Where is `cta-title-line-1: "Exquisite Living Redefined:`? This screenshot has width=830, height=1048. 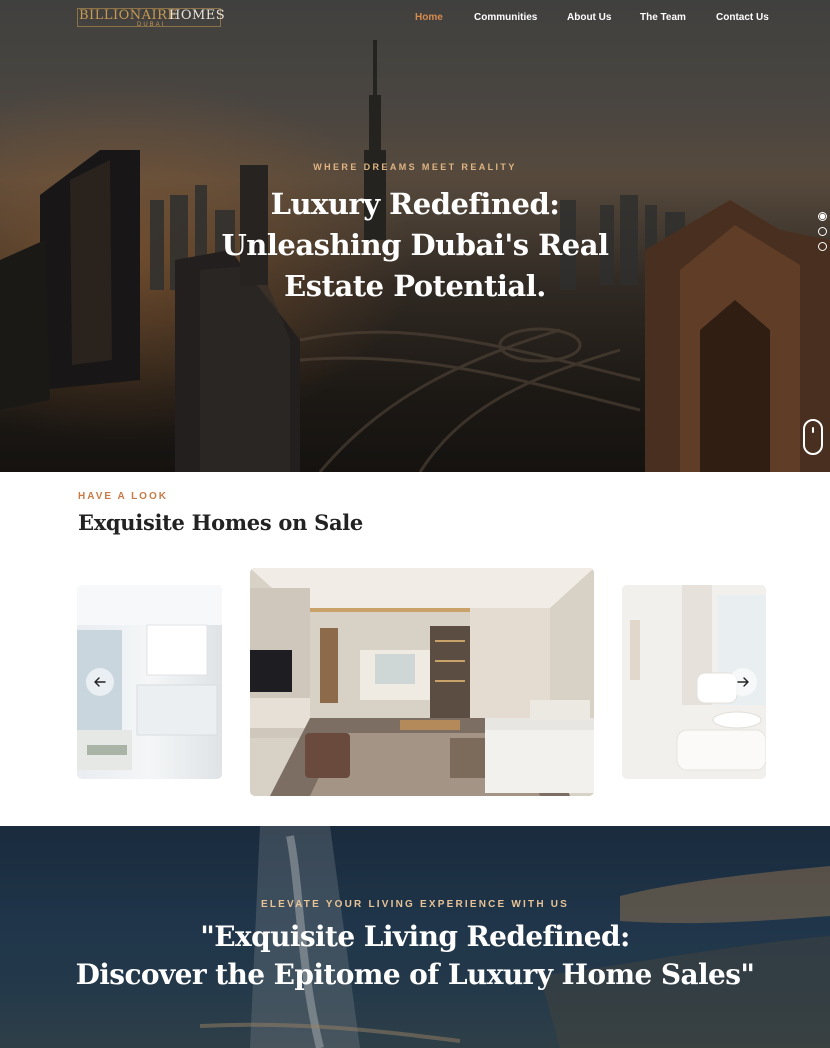 cta-title-line-1: "Exquisite Living Redefined: is located at coordinates (415, 936).